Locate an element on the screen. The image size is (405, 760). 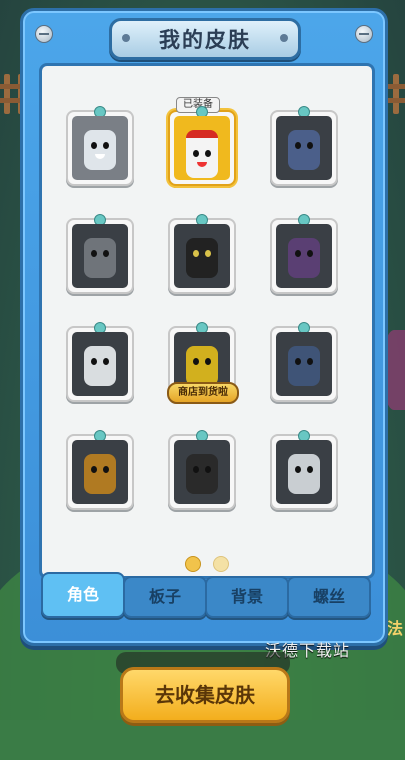
page-title: 我的皮肤 is located at coordinates (205, 39).